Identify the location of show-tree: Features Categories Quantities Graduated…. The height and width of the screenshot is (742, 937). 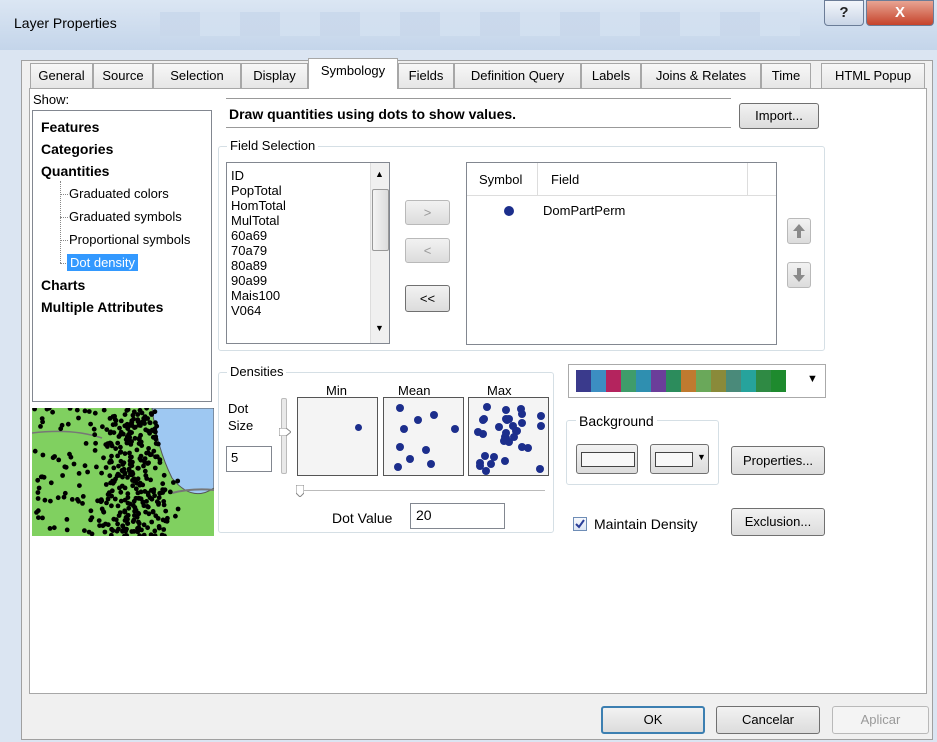
(122, 256).